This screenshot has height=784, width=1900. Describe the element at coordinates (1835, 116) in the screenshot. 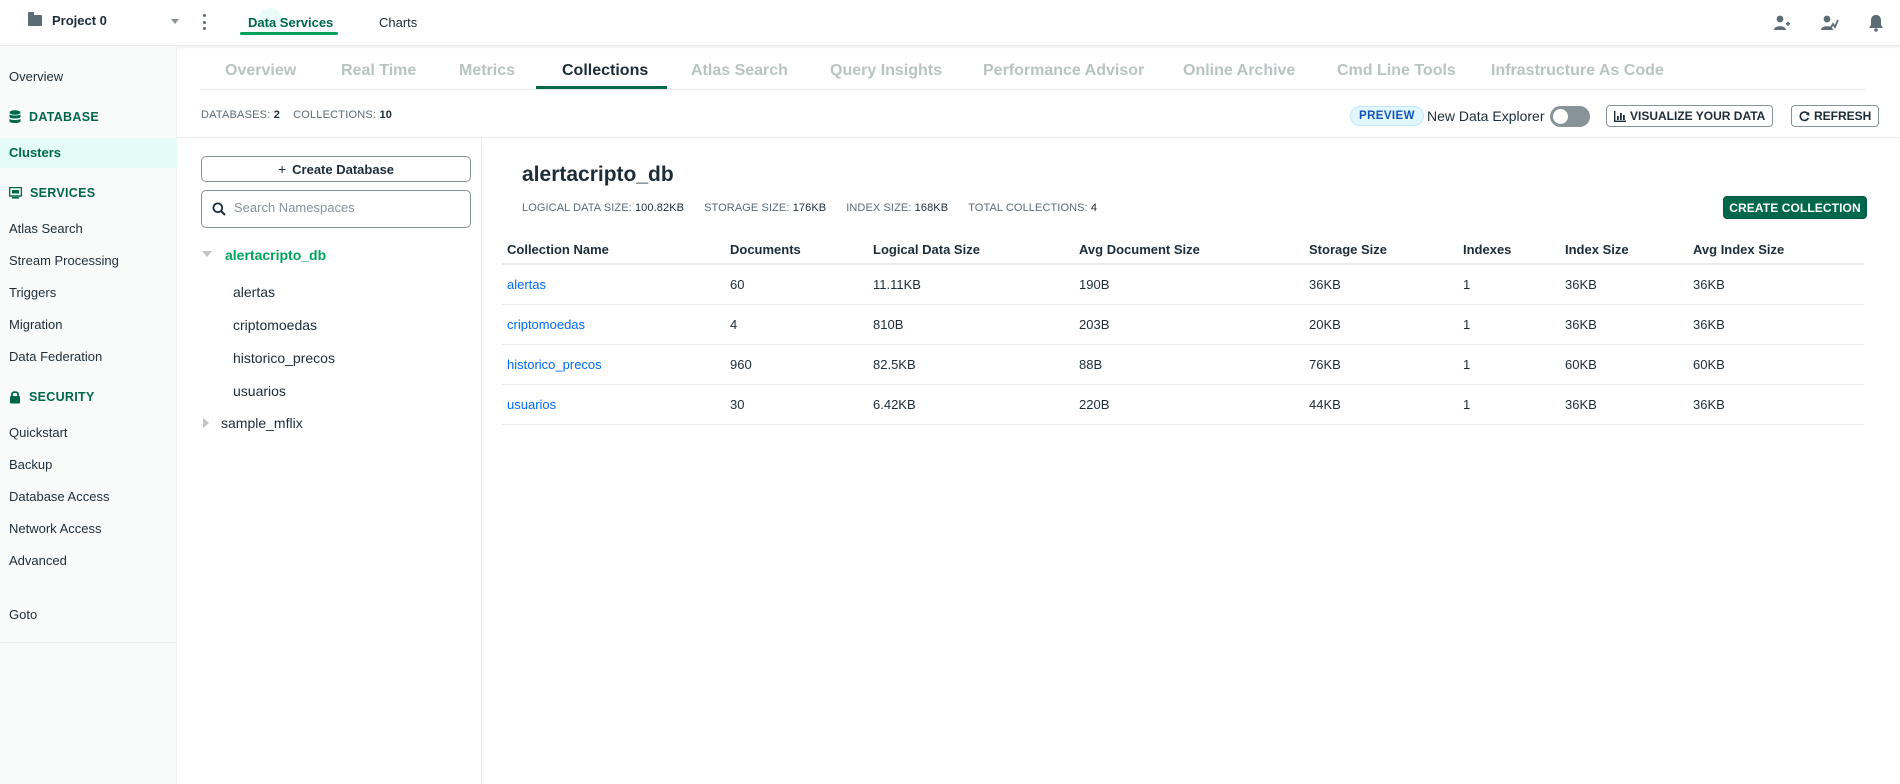

I see `refresh-button: REFRESH` at that location.